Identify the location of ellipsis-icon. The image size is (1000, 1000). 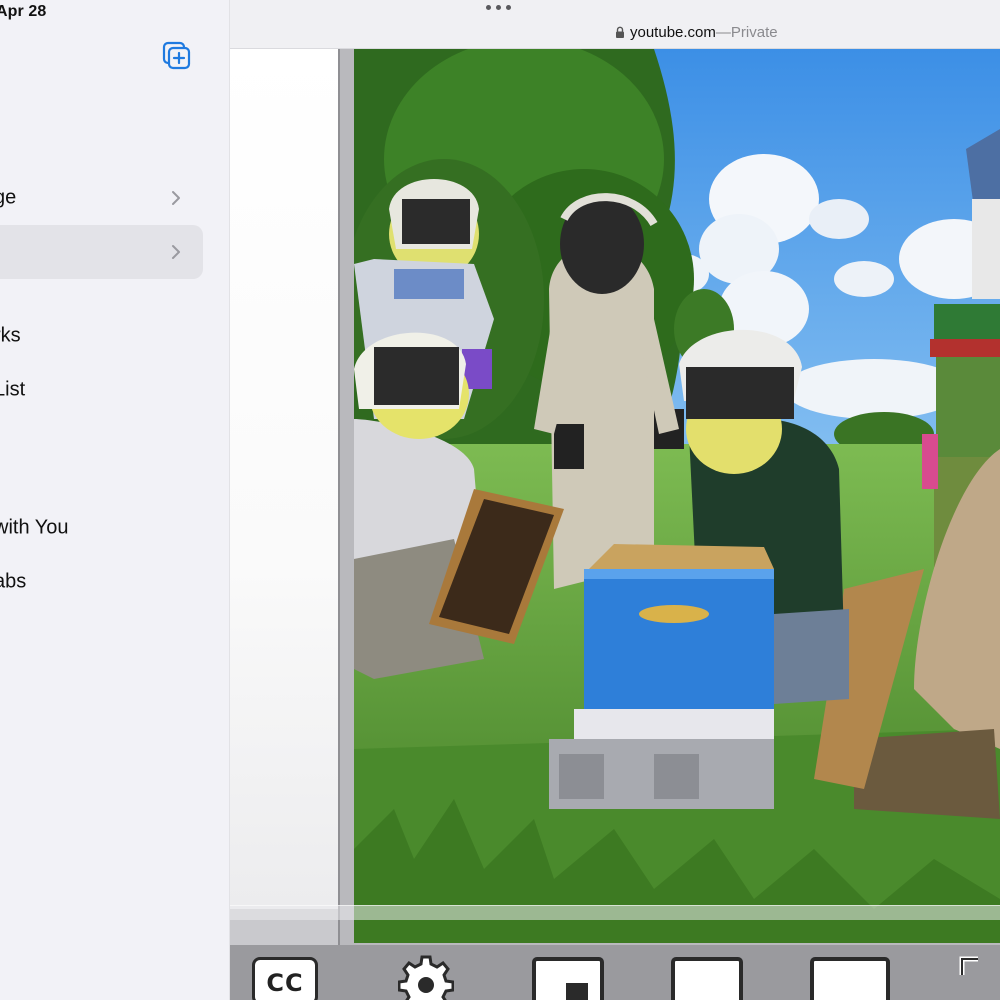
(498, 7).